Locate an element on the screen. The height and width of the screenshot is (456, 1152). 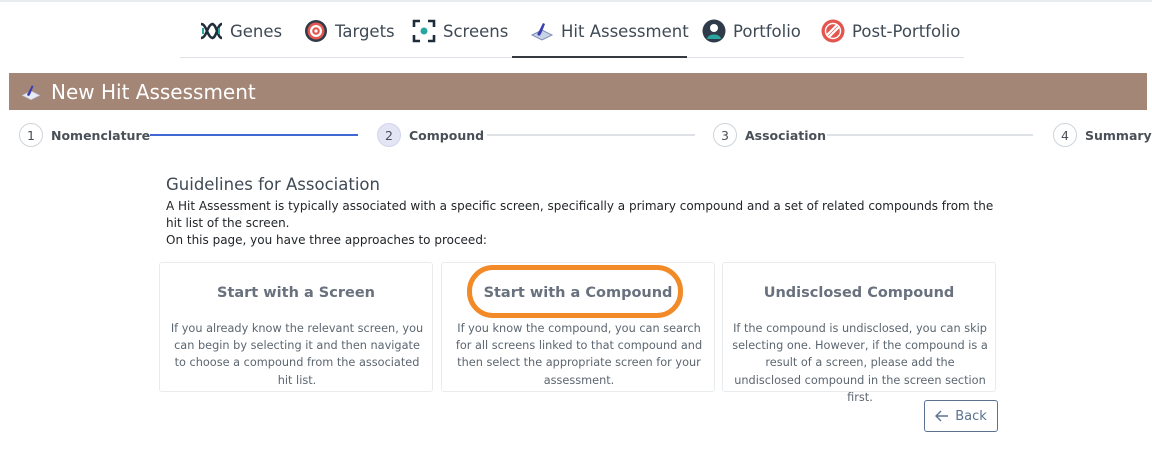
step-label: Compound is located at coordinates (447, 135).